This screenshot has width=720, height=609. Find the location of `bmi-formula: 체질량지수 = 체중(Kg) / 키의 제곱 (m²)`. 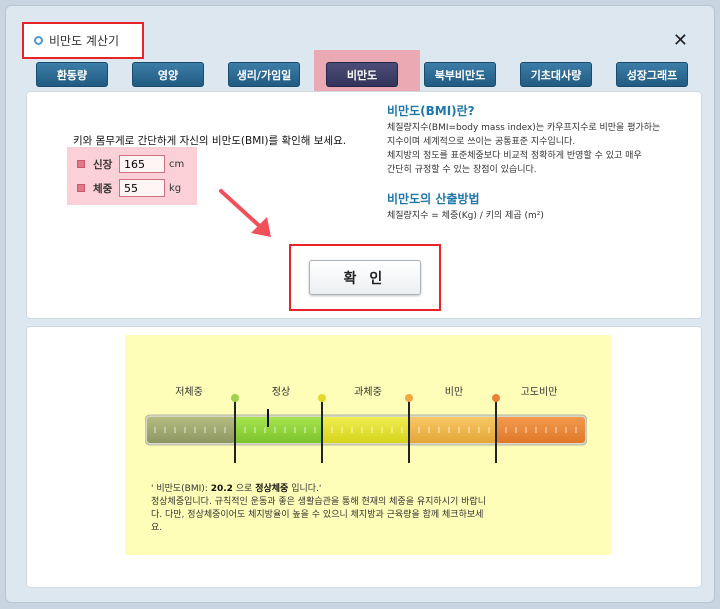

bmi-formula: 체질량지수 = 체중(Kg) / 키의 제곱 (m²) is located at coordinates (465, 216).